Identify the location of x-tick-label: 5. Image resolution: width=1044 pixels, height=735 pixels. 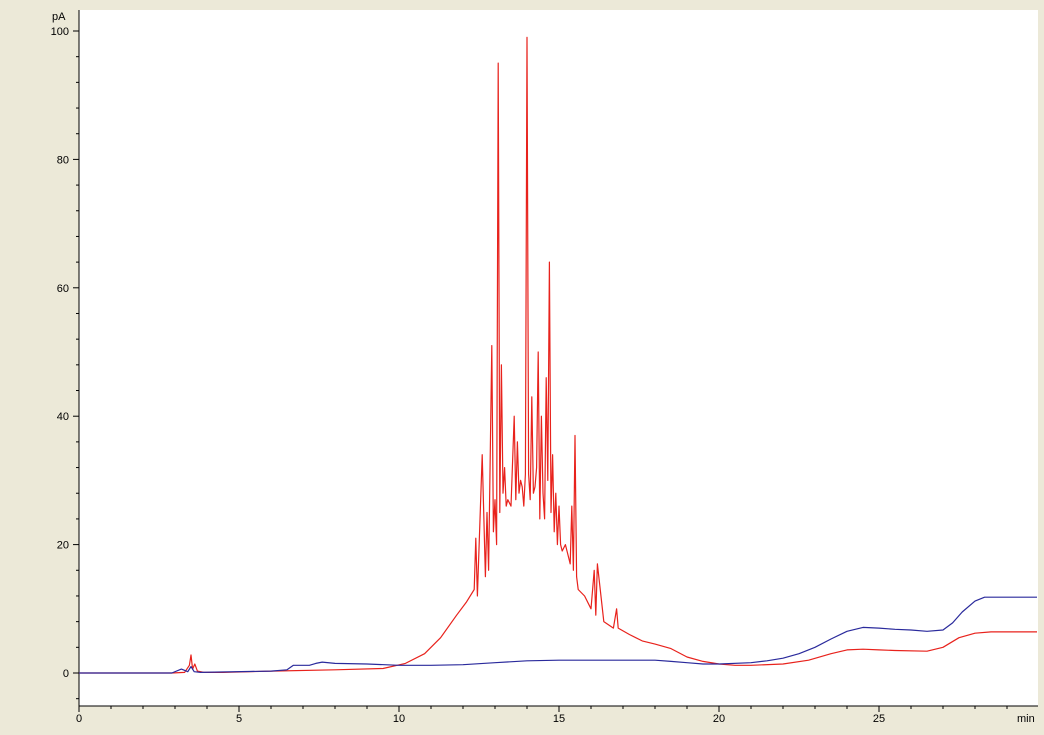
(239, 719).